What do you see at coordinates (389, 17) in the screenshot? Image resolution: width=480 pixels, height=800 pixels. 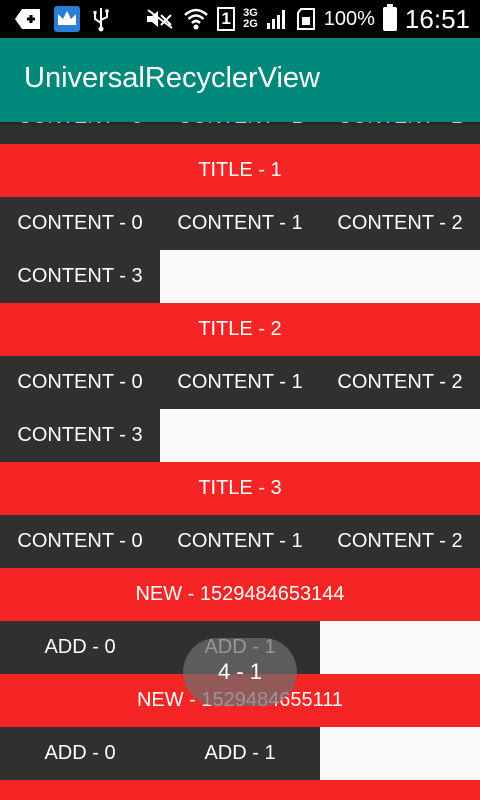 I see `battery-icon` at bounding box center [389, 17].